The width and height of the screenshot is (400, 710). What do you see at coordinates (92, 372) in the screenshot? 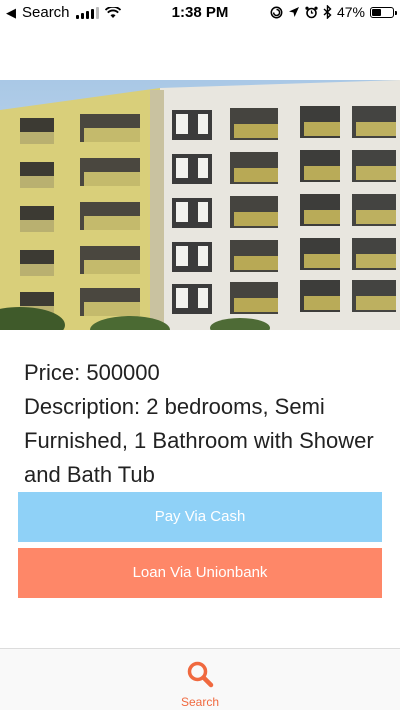
I see `listing-price: Price: 500000` at bounding box center [92, 372].